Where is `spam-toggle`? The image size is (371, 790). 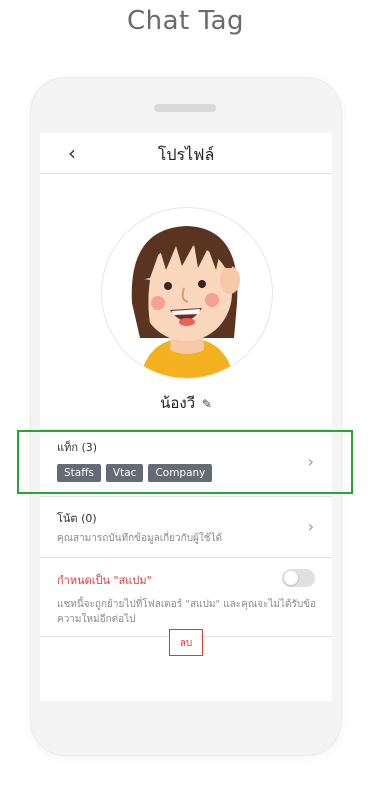
spam-toggle is located at coordinates (298, 578).